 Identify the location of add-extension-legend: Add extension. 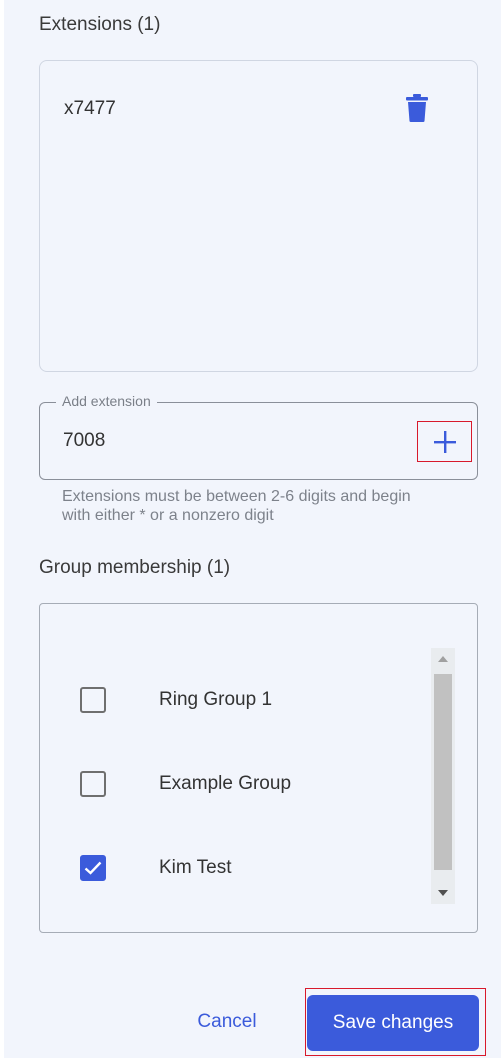
(106, 401).